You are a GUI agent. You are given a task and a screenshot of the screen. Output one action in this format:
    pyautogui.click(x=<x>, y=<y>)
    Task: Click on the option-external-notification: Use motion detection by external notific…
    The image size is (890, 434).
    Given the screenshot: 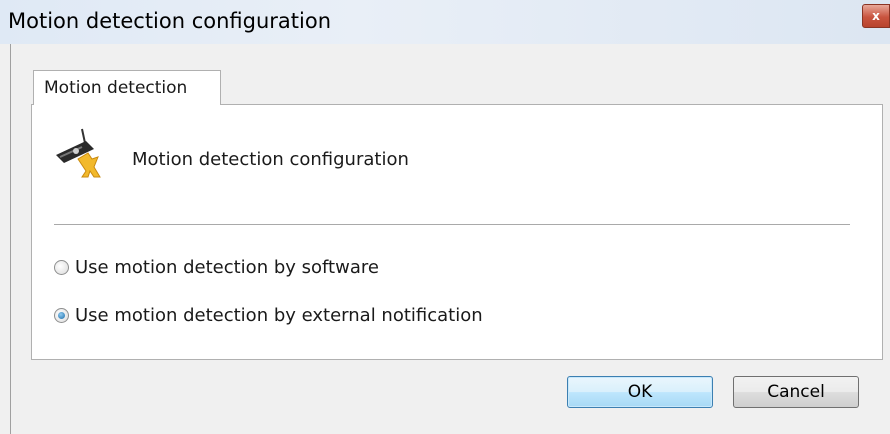 What is the action you would take?
    pyautogui.click(x=268, y=315)
    